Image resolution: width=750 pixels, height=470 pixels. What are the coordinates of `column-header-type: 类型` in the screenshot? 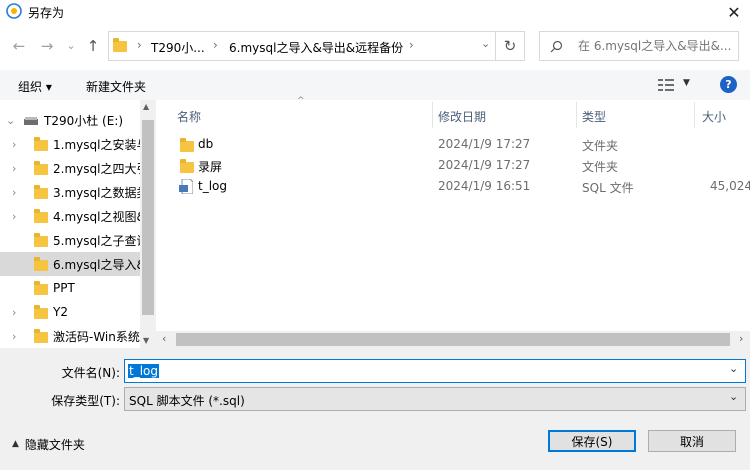 It's located at (594, 116).